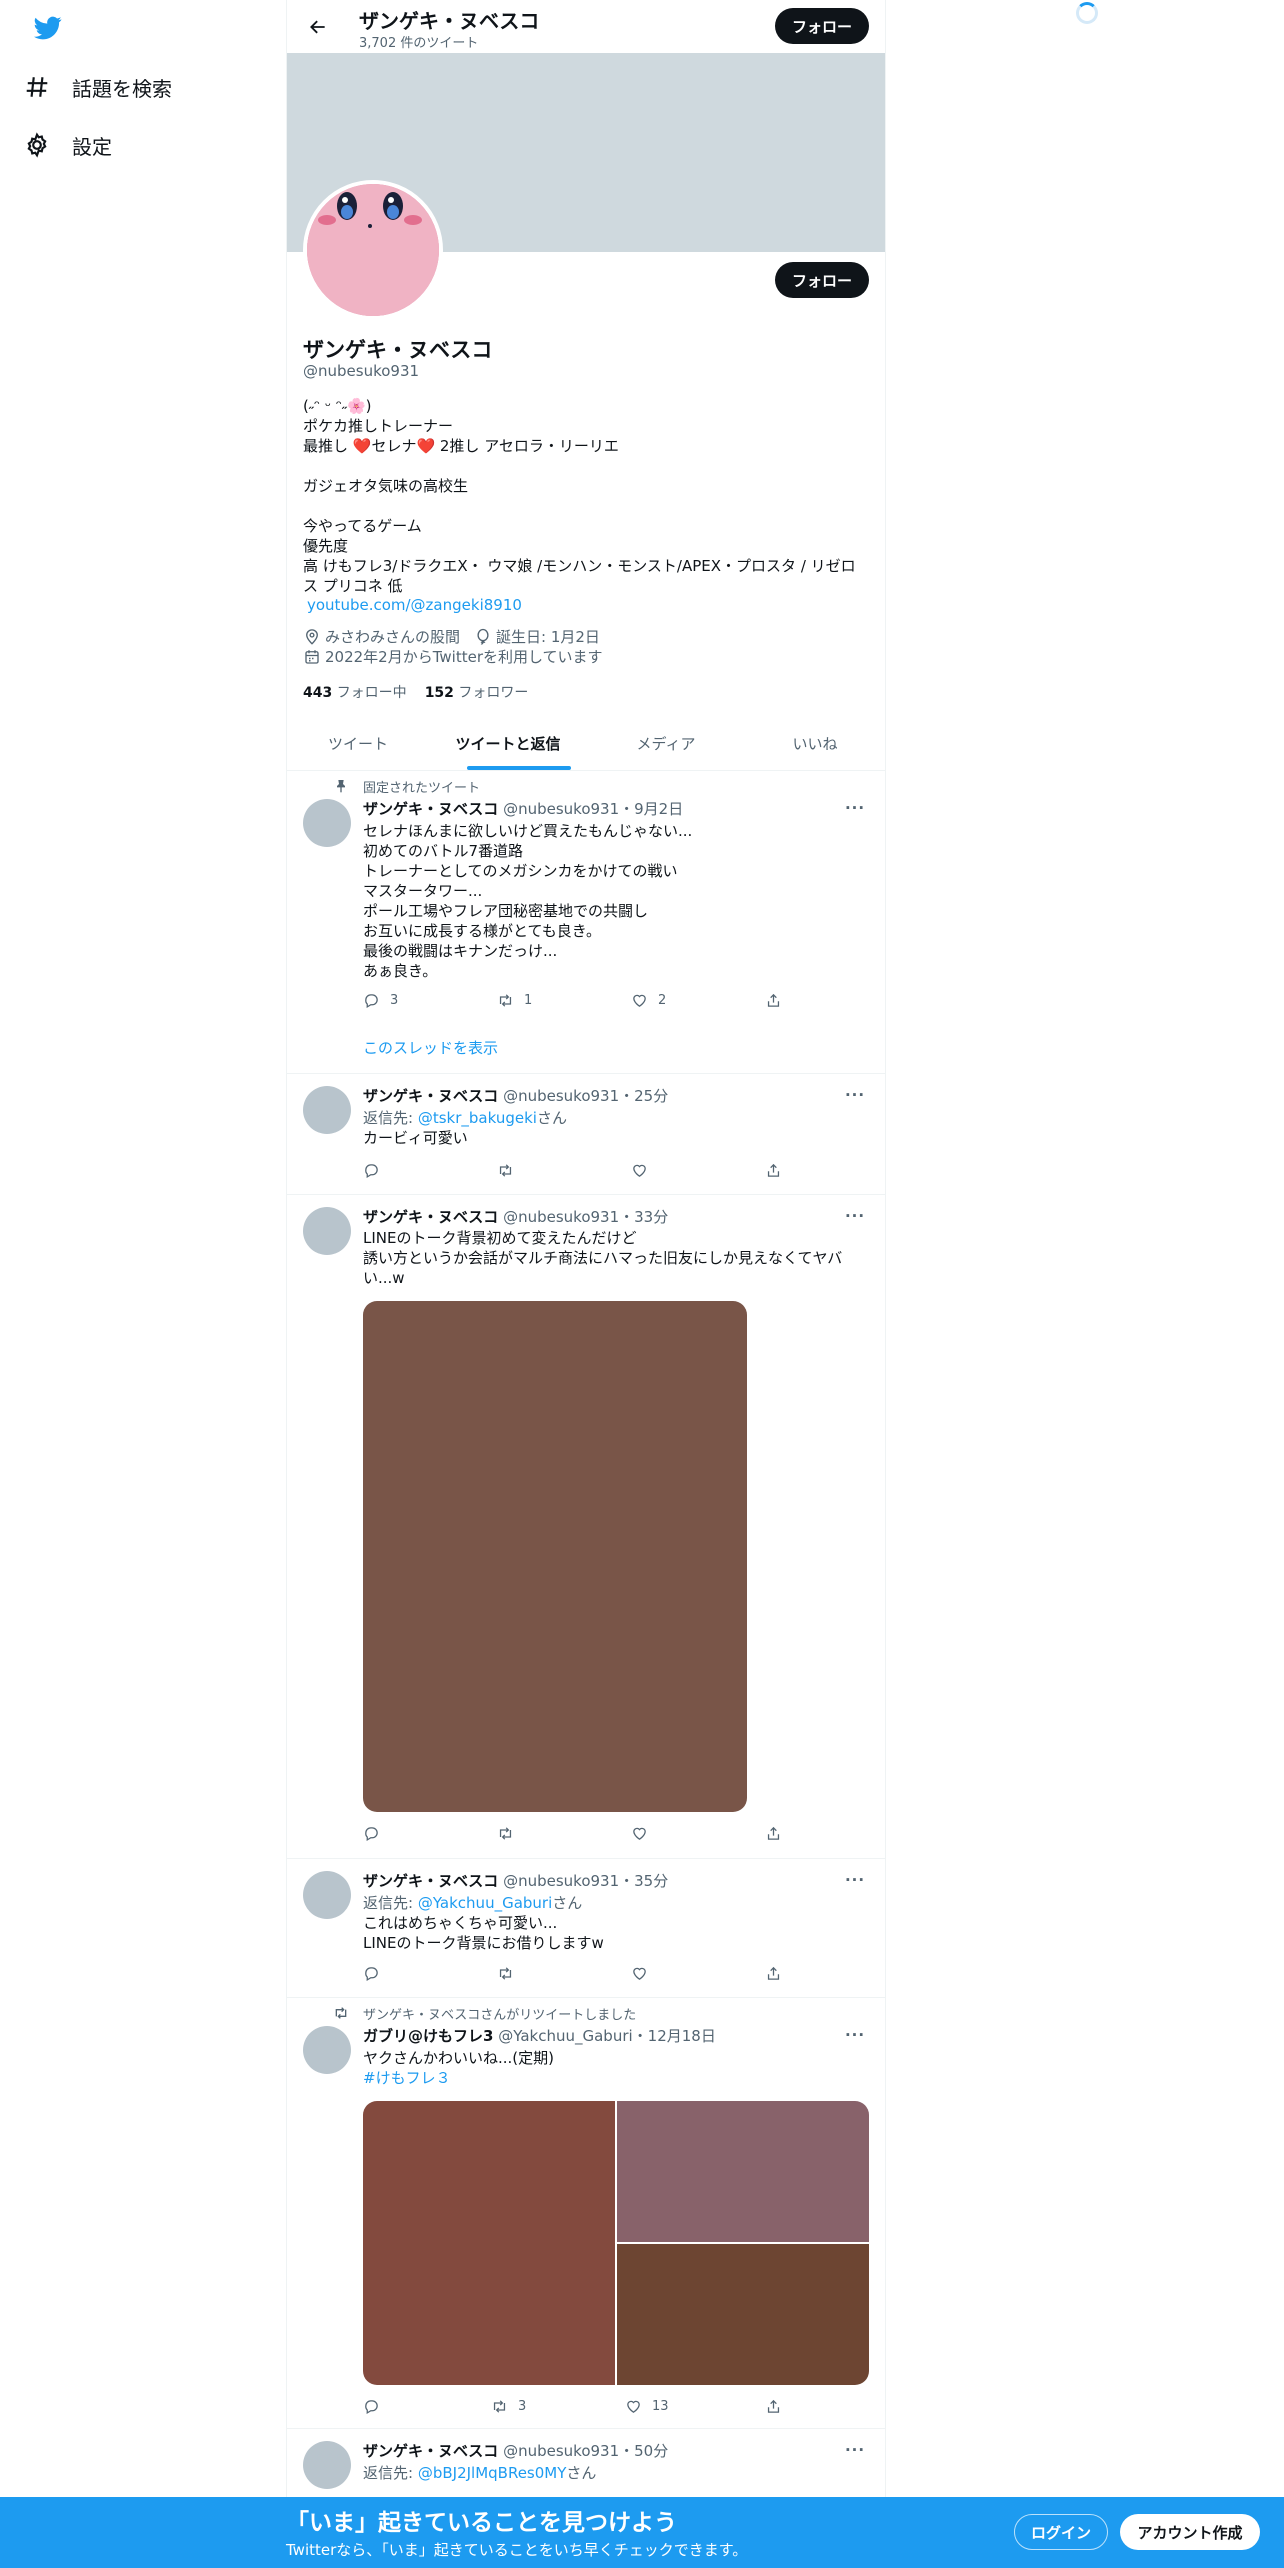  Describe the element at coordinates (586, 26) in the screenshot. I see `profile-header-bar: ザンゲキ・ヌベスコ 3,702 件のツイート フォロー` at that location.